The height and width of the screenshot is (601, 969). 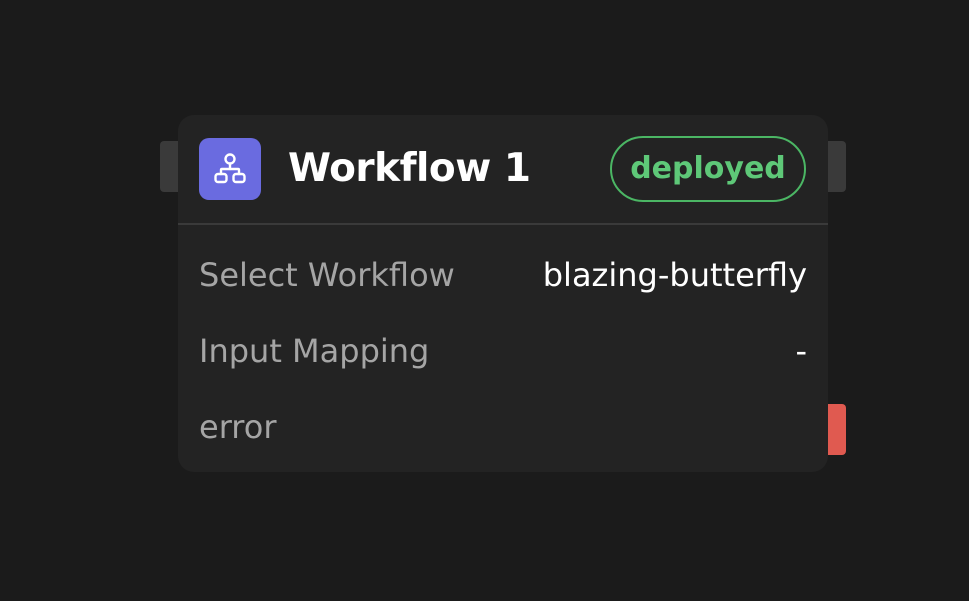 What do you see at coordinates (674, 275) in the screenshot?
I see `field-value: blazing-butterfly` at bounding box center [674, 275].